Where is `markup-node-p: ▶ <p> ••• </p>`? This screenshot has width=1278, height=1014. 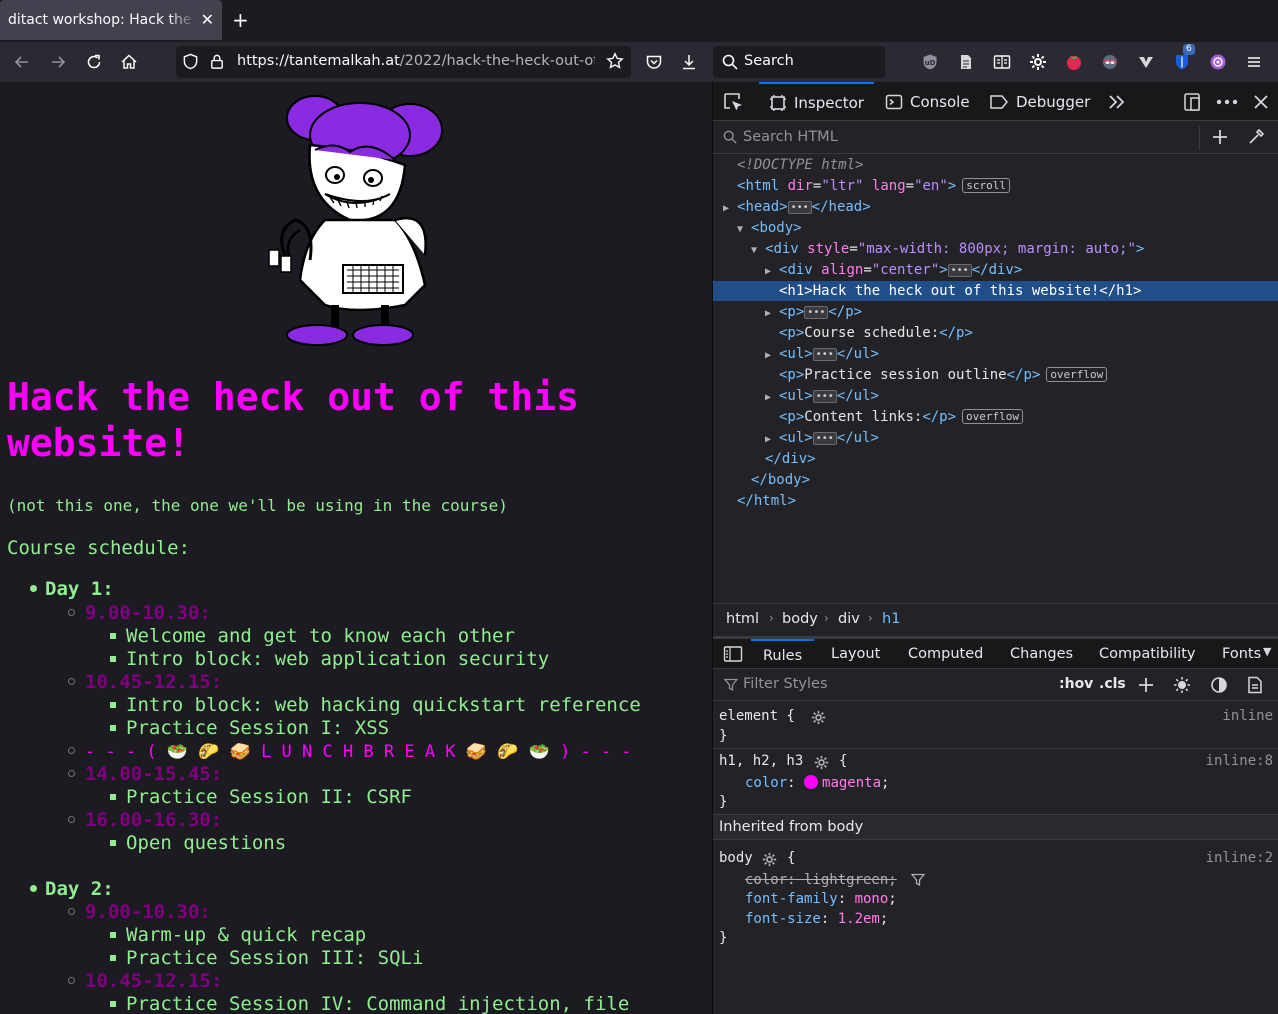
markup-node-p: ▶ <p> ••• </p> is located at coordinates (995, 312).